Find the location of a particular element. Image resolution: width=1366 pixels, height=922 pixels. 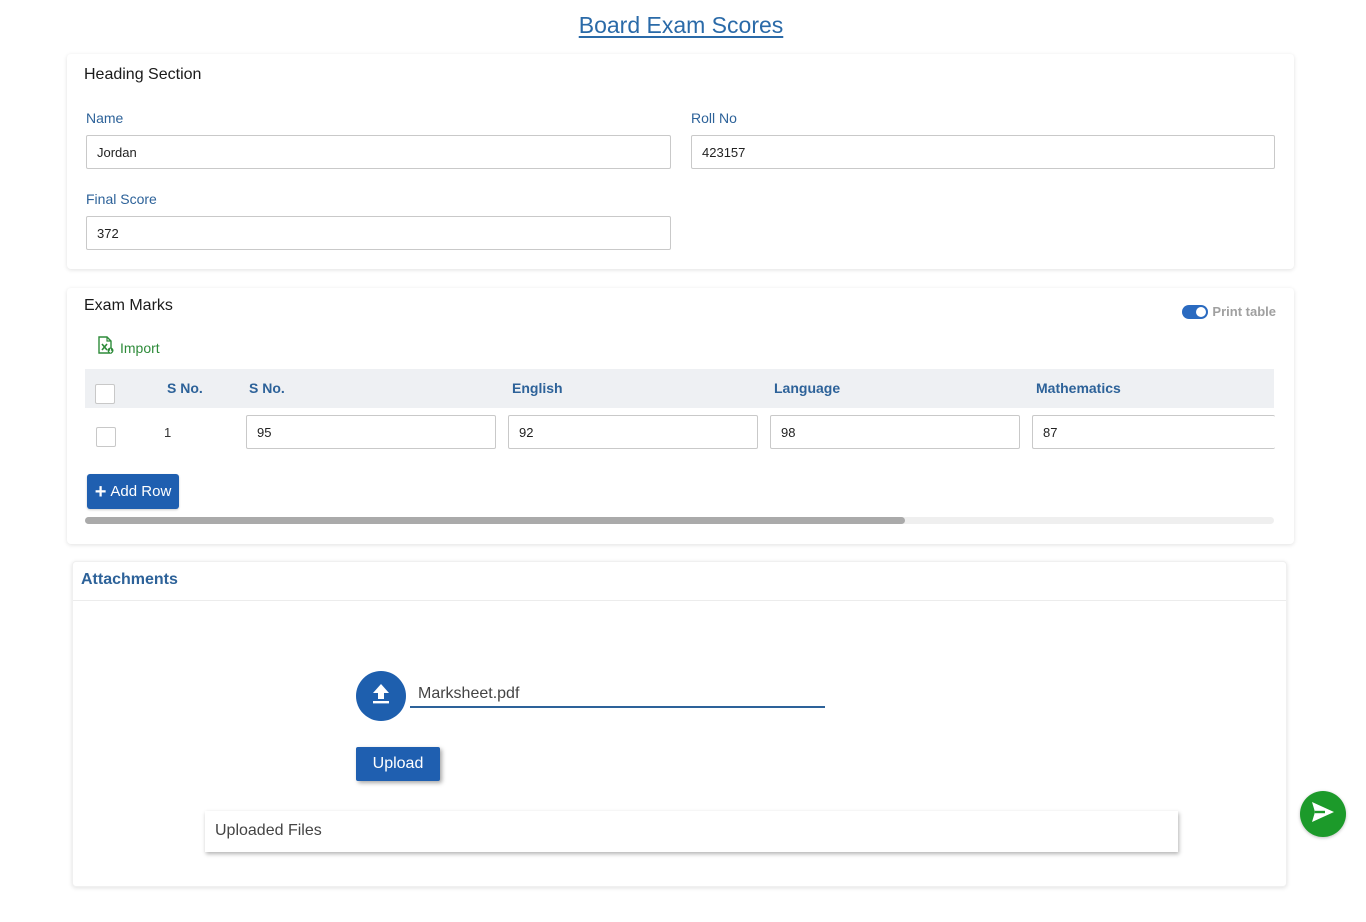

scrollbar-thumb is located at coordinates (495, 520).